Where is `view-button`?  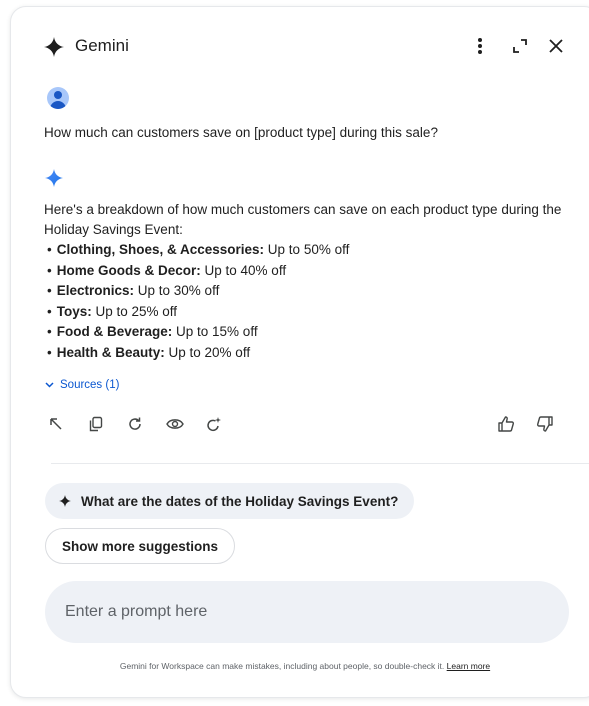
view-button is located at coordinates (175, 424).